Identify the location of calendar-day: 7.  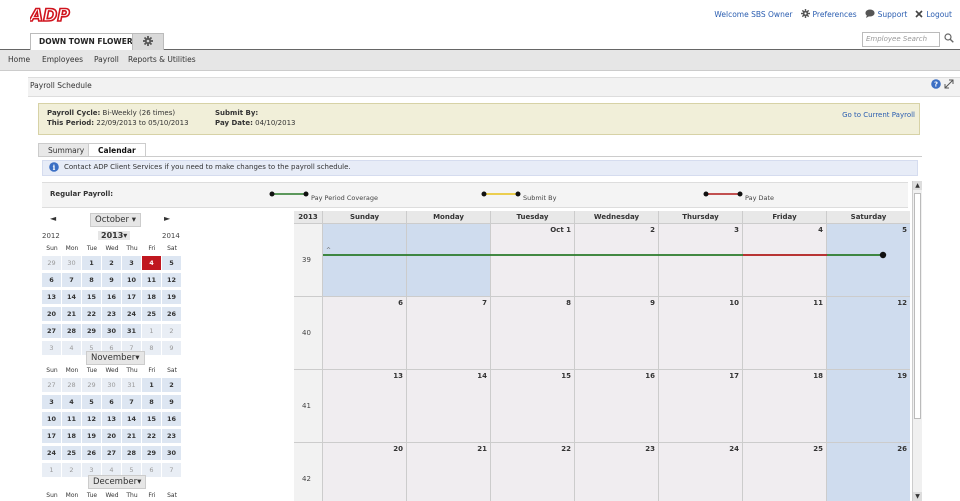
(449, 333).